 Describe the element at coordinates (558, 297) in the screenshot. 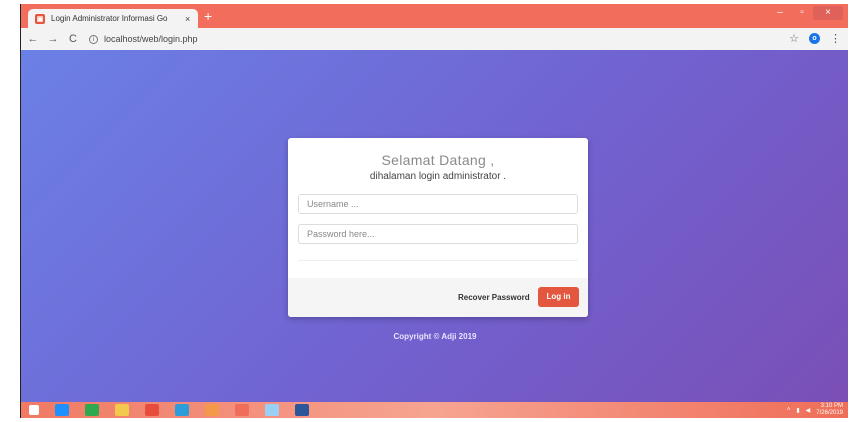

I see `login-button: Log in` at that location.